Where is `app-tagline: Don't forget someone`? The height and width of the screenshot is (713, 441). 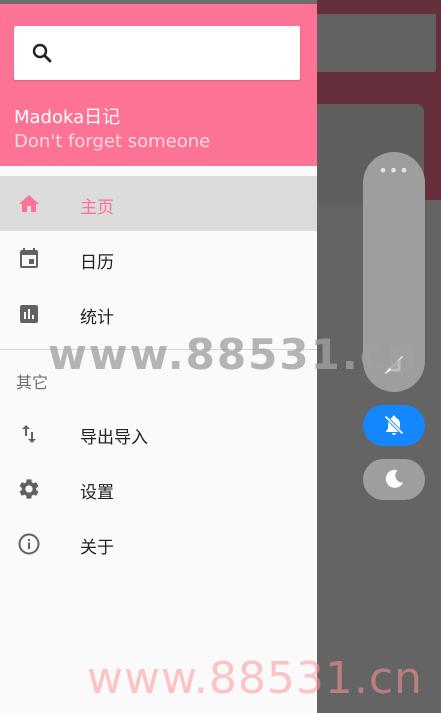
app-tagline: Don't forget someone is located at coordinates (112, 141).